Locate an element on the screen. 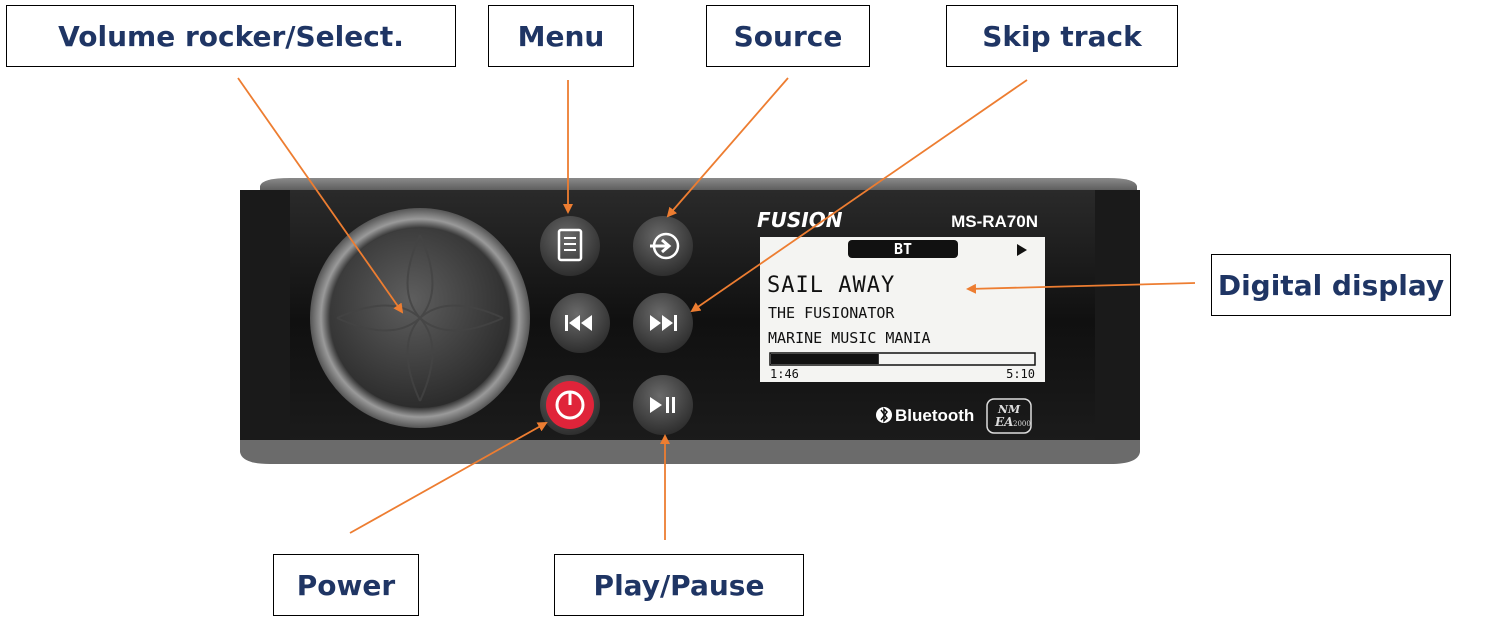 This screenshot has height=618, width=1495. power-label: Power is located at coordinates (346, 585).